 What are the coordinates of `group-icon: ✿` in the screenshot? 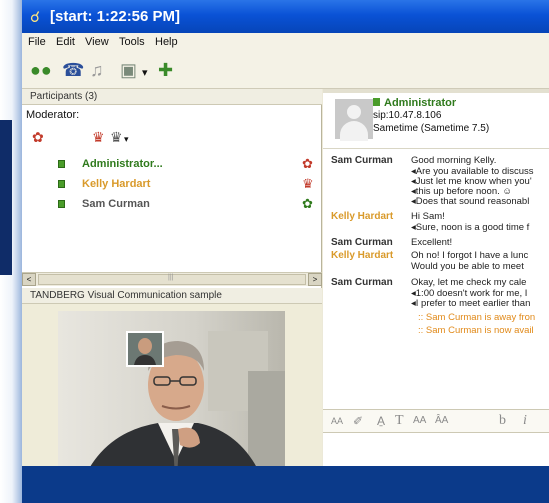 It's located at (307, 203).